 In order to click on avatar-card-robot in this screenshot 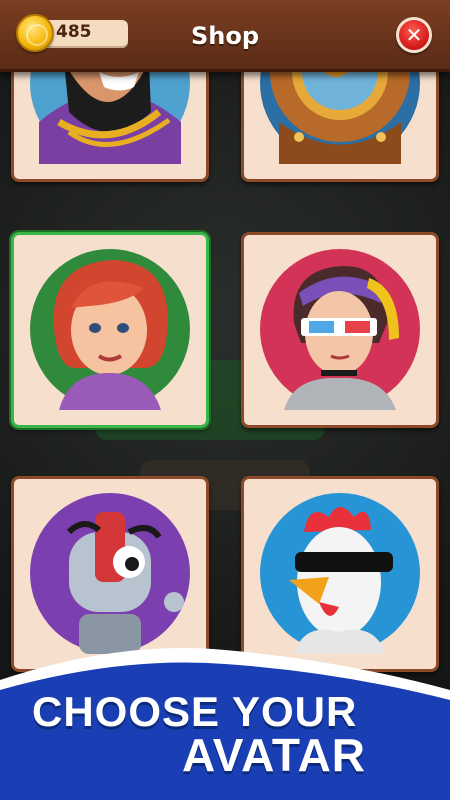, I will do `click(110, 574)`.